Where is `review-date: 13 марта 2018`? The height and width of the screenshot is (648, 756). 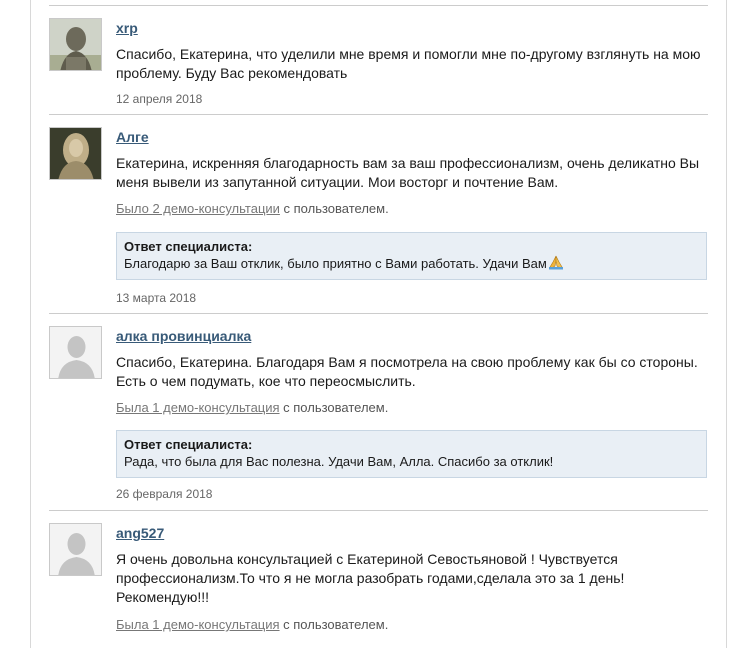
review-date: 13 марта 2018 is located at coordinates (156, 298).